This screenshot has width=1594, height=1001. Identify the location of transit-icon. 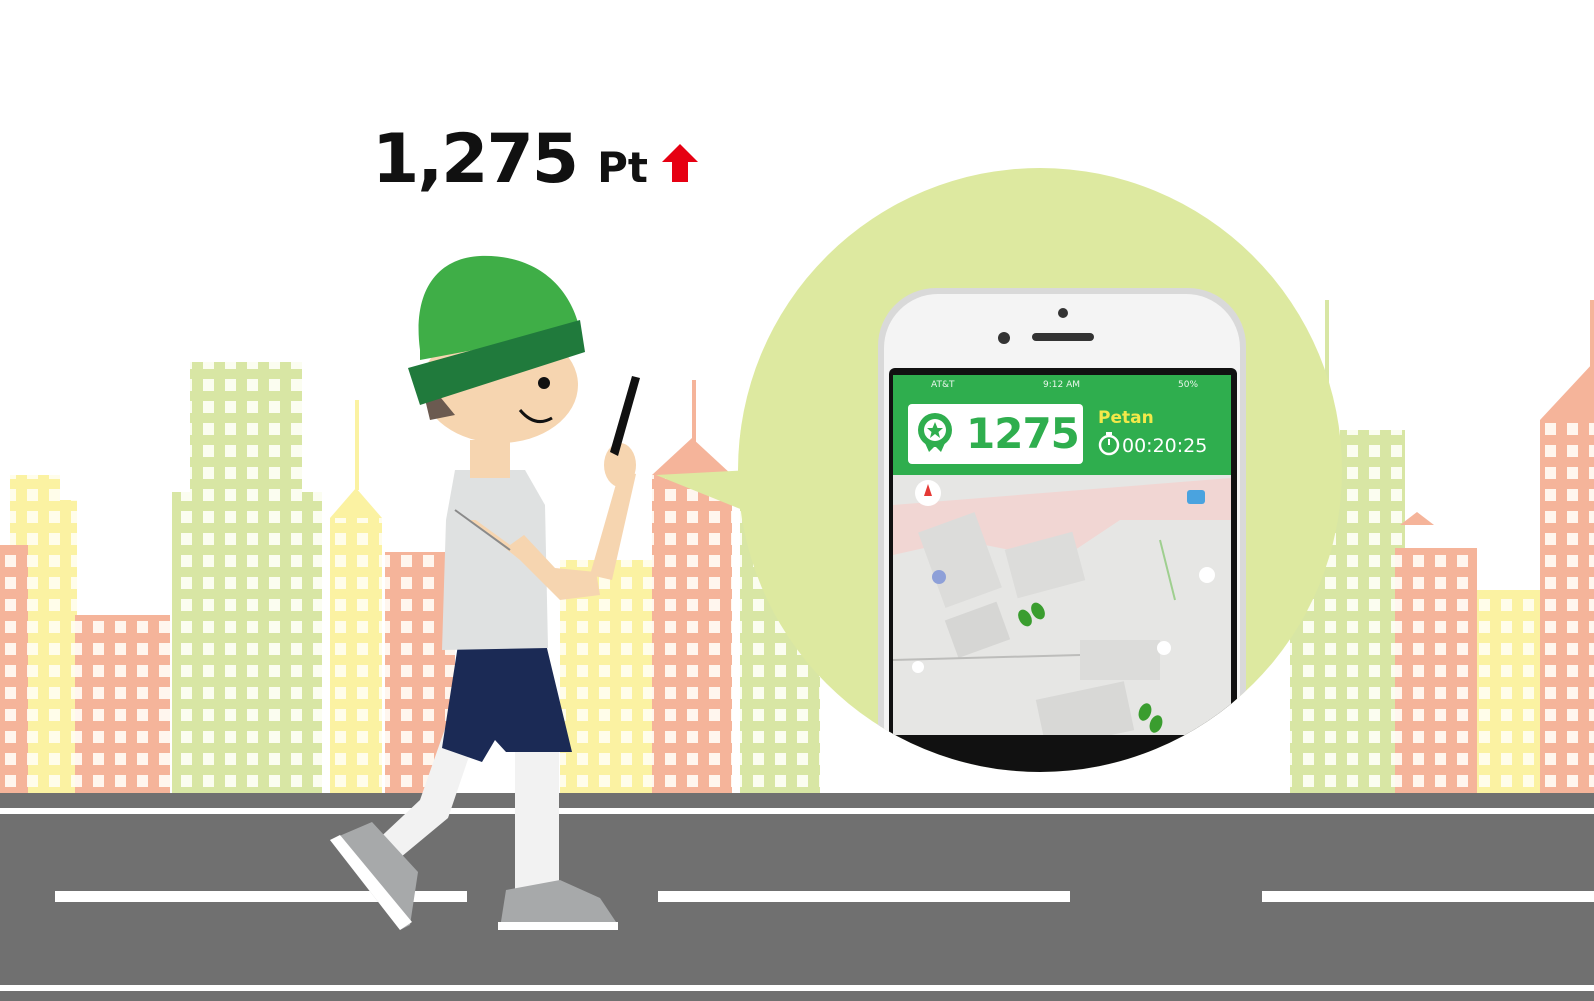
(1196, 497).